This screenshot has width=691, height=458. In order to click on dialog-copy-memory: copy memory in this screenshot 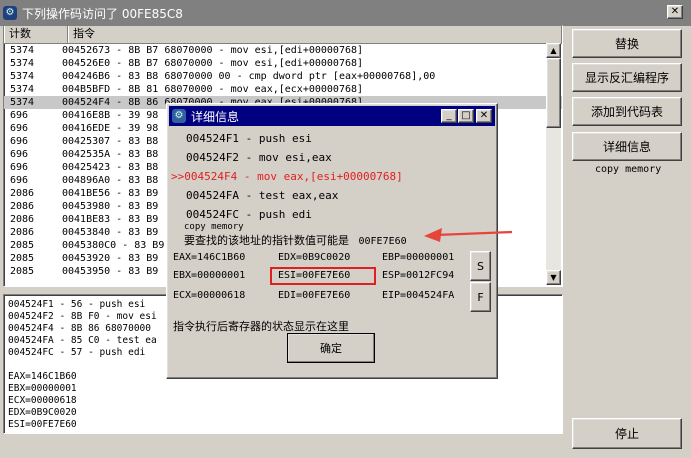, I will do `click(214, 227)`.